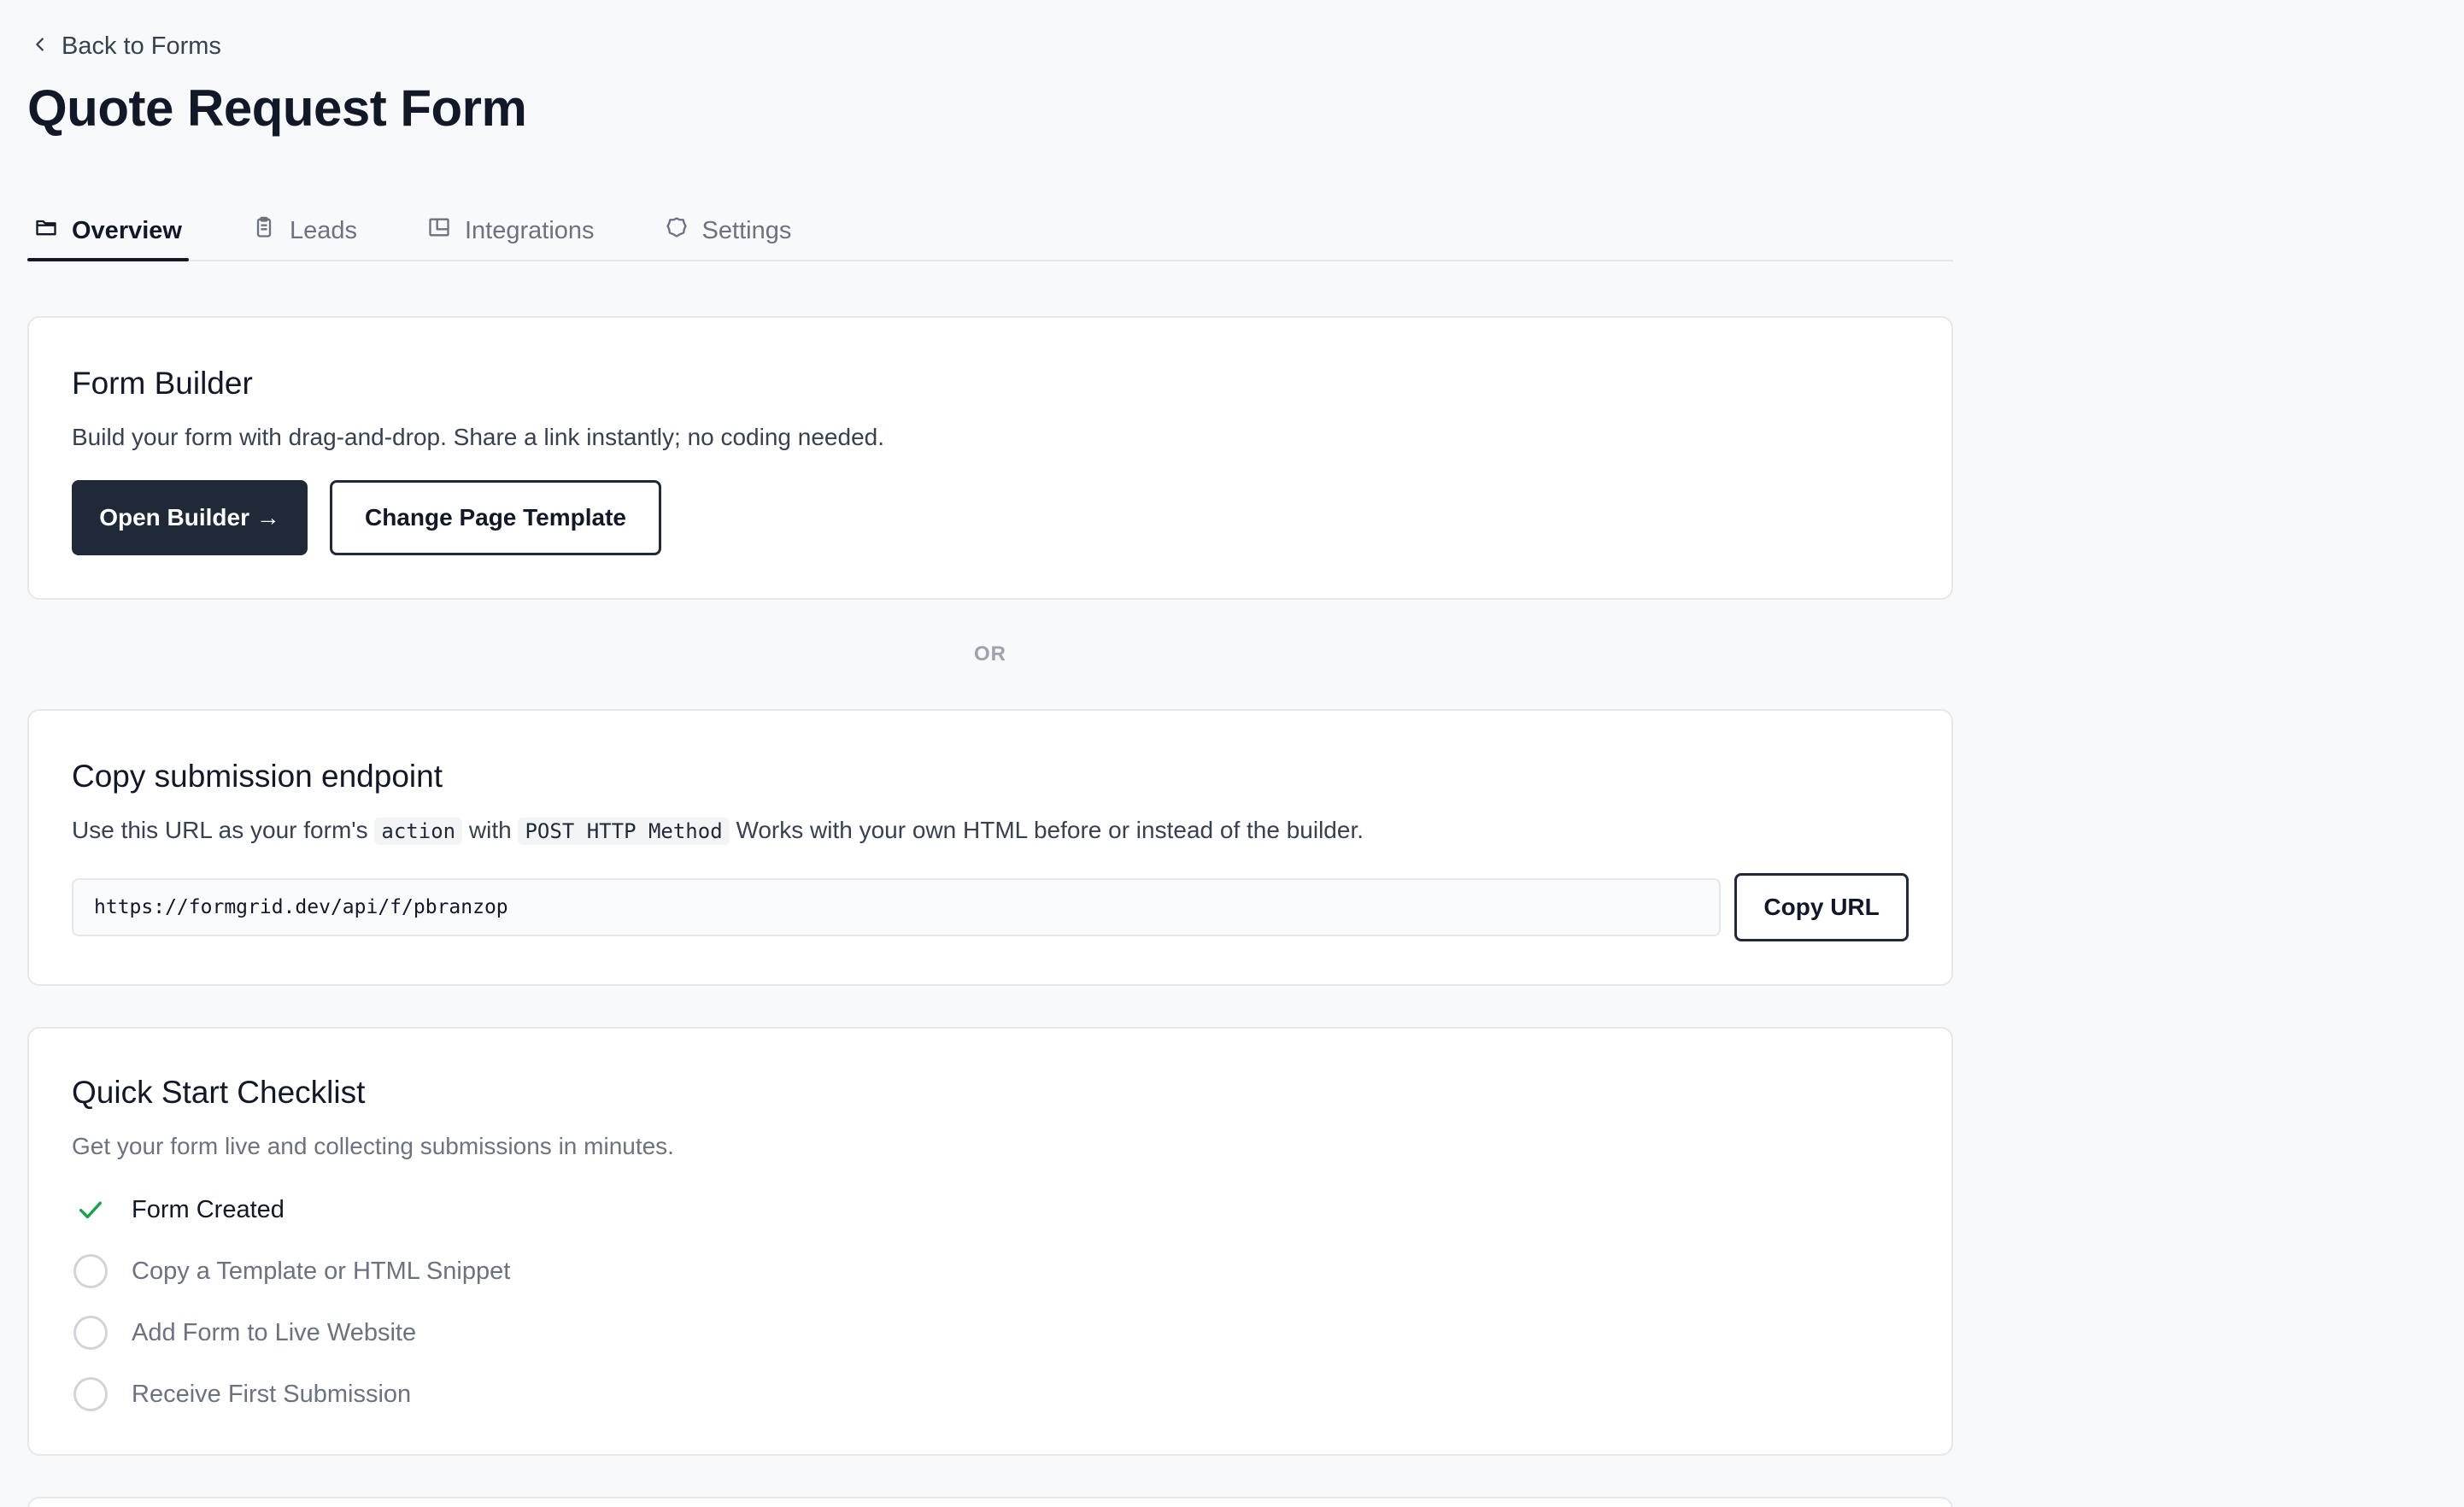 The height and width of the screenshot is (1507, 2464). What do you see at coordinates (321, 1271) in the screenshot?
I see `checklist-item-label: Copy a Template or HTML Snippet` at bounding box center [321, 1271].